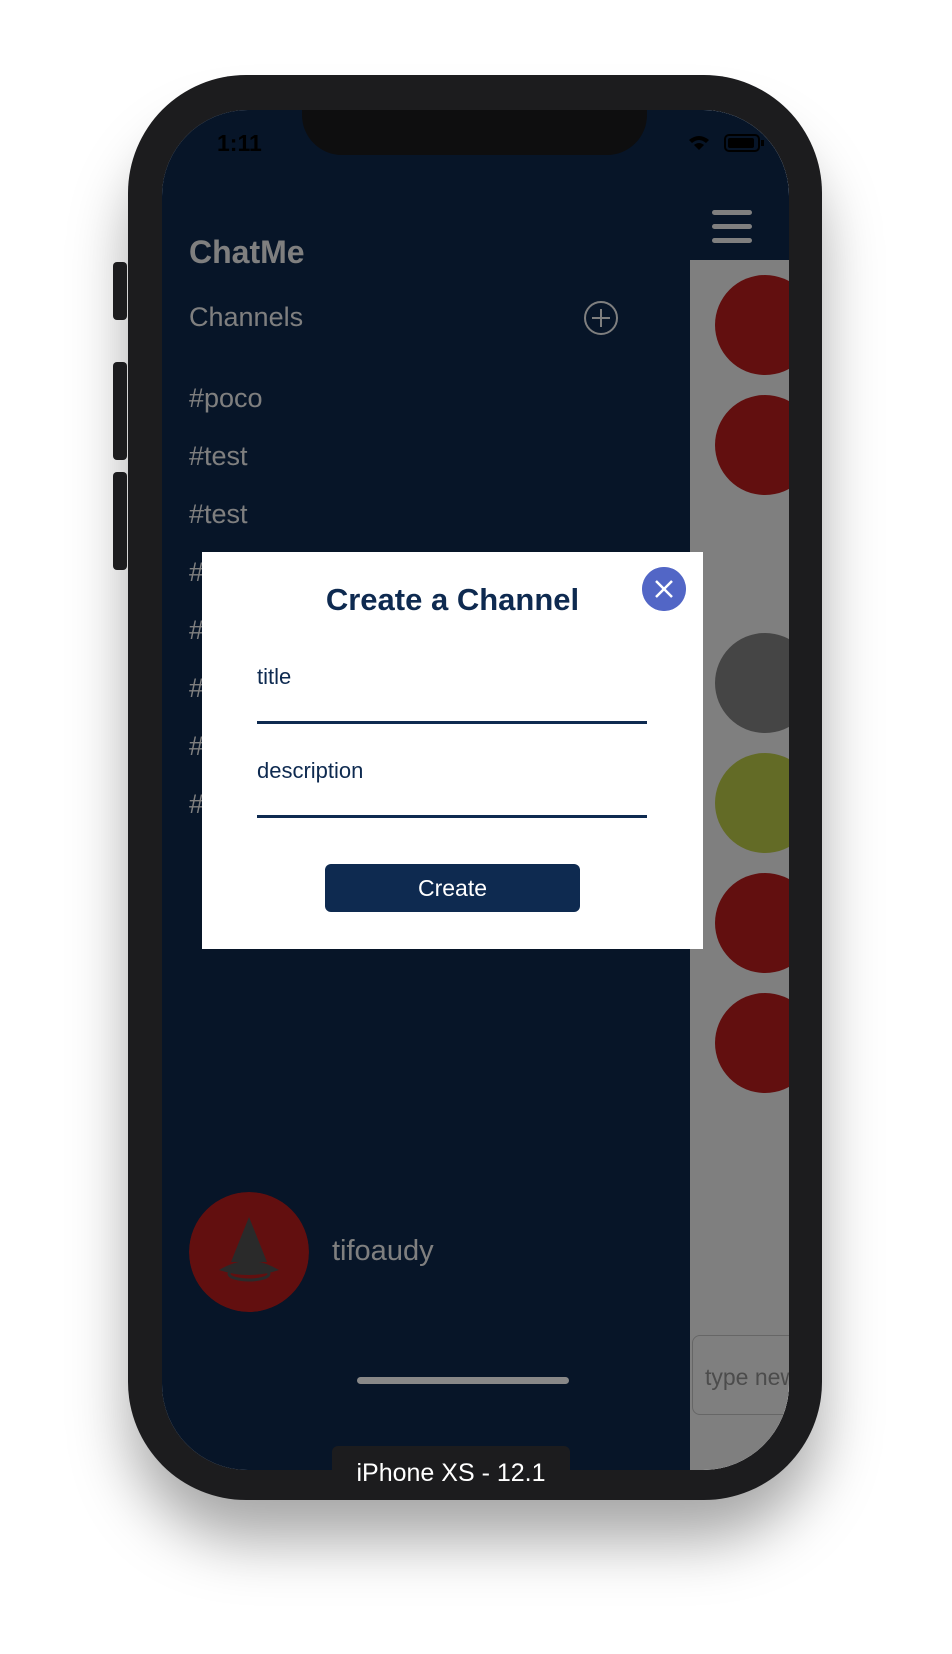  What do you see at coordinates (451, 1473) in the screenshot?
I see `device-label: iPhone XS - 12.1` at bounding box center [451, 1473].